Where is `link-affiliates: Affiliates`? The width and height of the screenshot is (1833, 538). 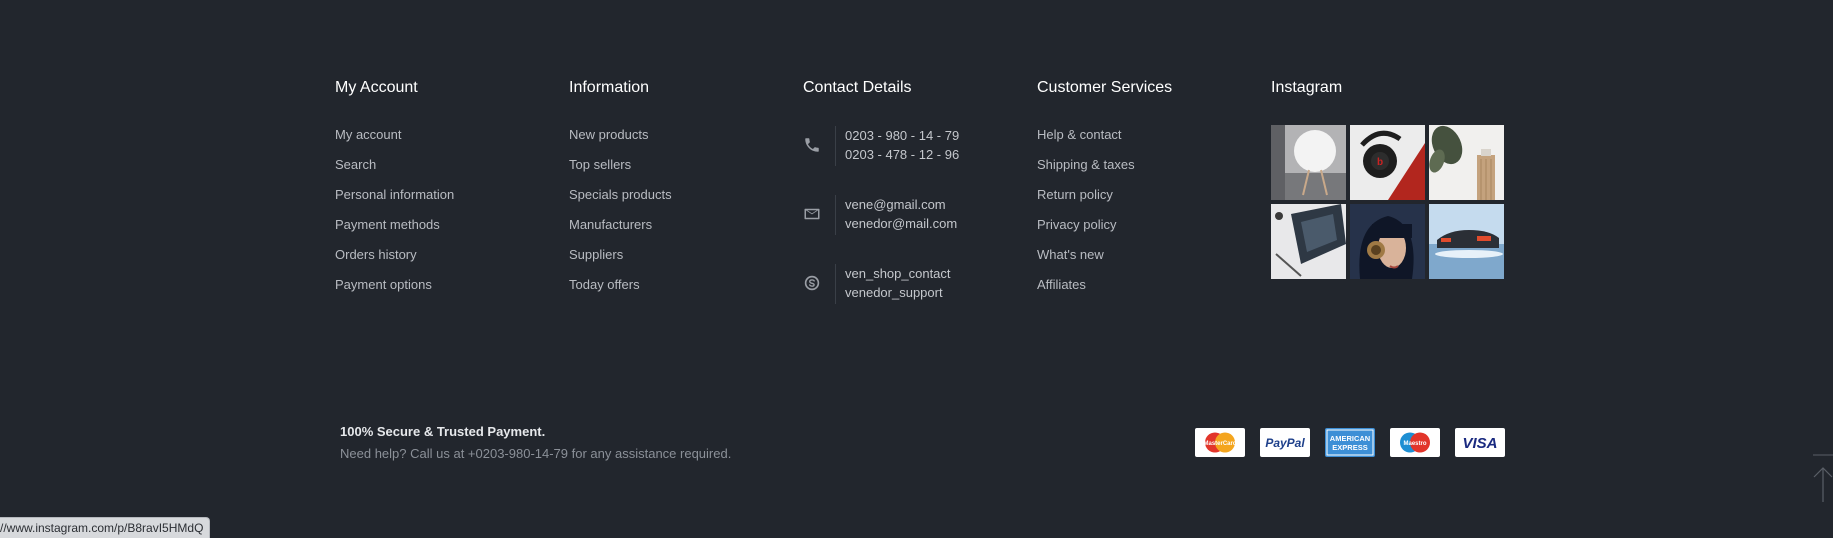 link-affiliates: Affiliates is located at coordinates (1061, 285).